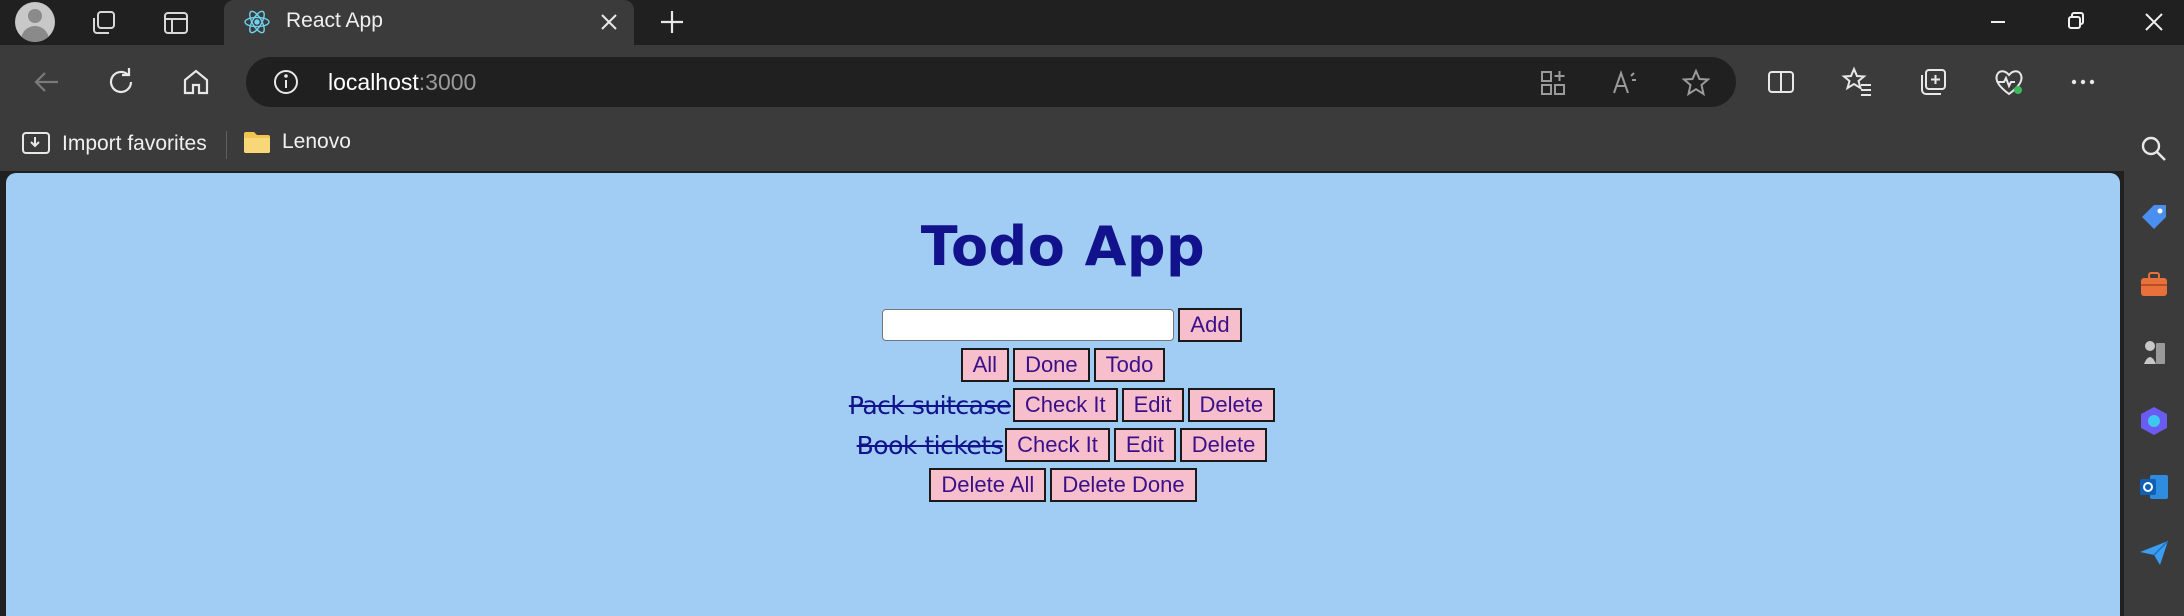 Image resolution: width=2184 pixels, height=616 pixels. What do you see at coordinates (1070, 145) in the screenshot?
I see `favorites-bar: Import favorites Lenovo` at bounding box center [1070, 145].